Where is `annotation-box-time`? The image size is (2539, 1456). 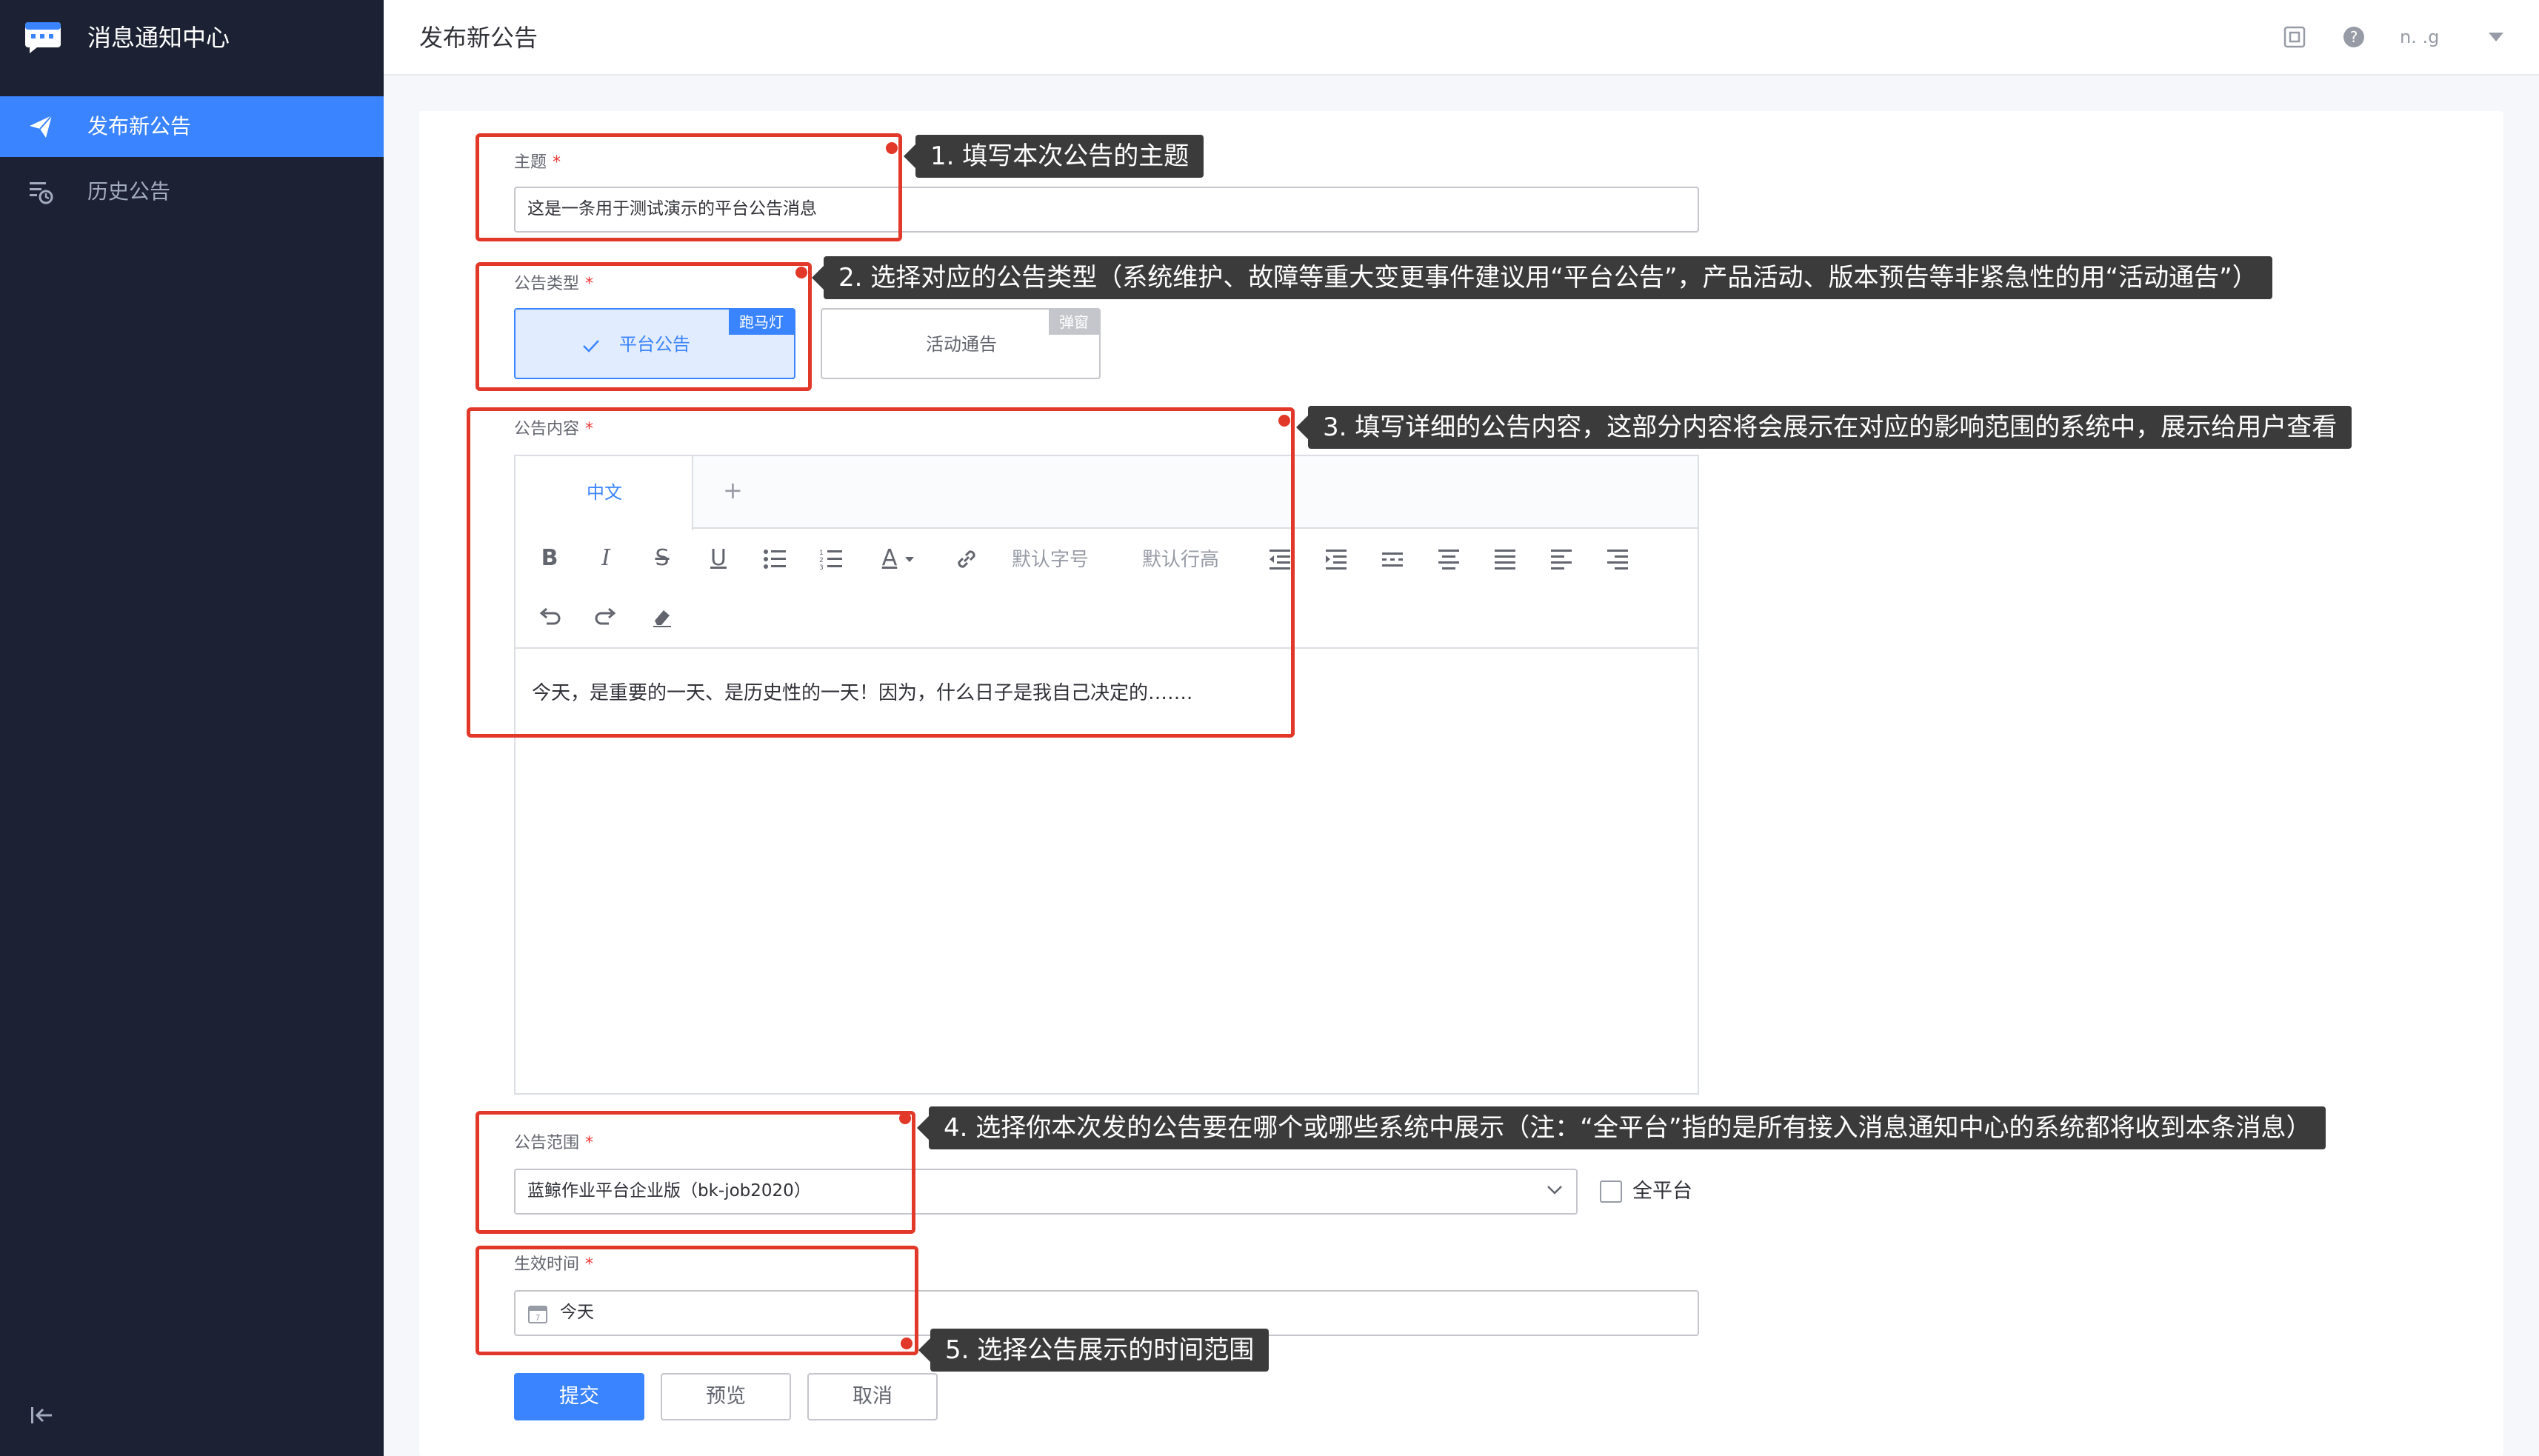 annotation-box-time is located at coordinates (697, 1300).